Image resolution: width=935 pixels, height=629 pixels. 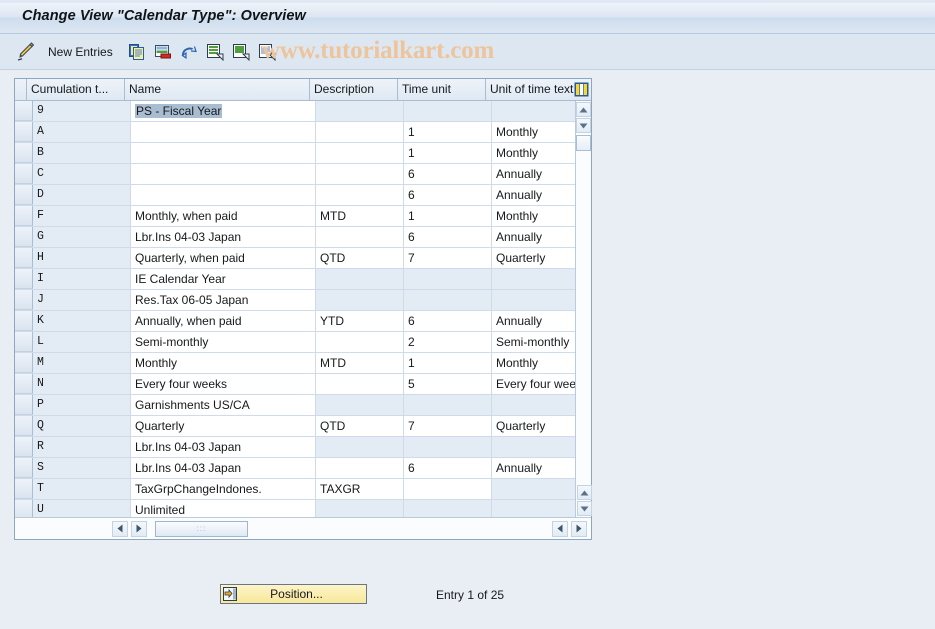 I want to click on cell-name: Garnishments US/CA, so click(x=223, y=405).